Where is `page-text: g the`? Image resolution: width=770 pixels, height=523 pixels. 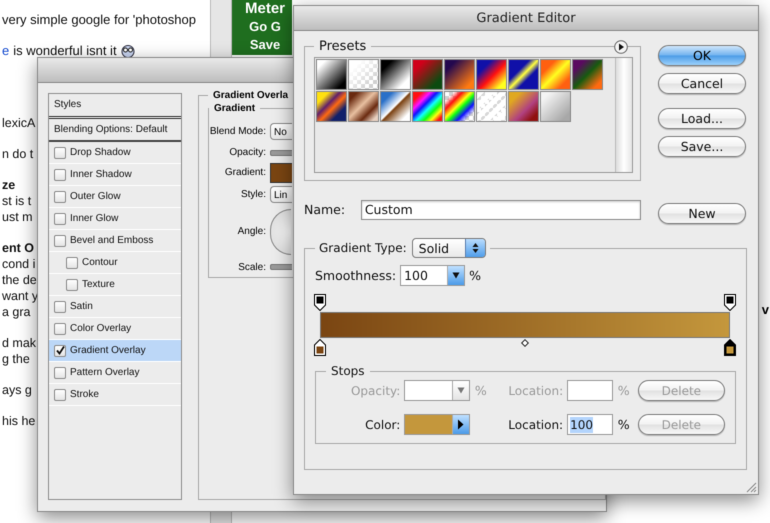 page-text: g the is located at coordinates (16, 359).